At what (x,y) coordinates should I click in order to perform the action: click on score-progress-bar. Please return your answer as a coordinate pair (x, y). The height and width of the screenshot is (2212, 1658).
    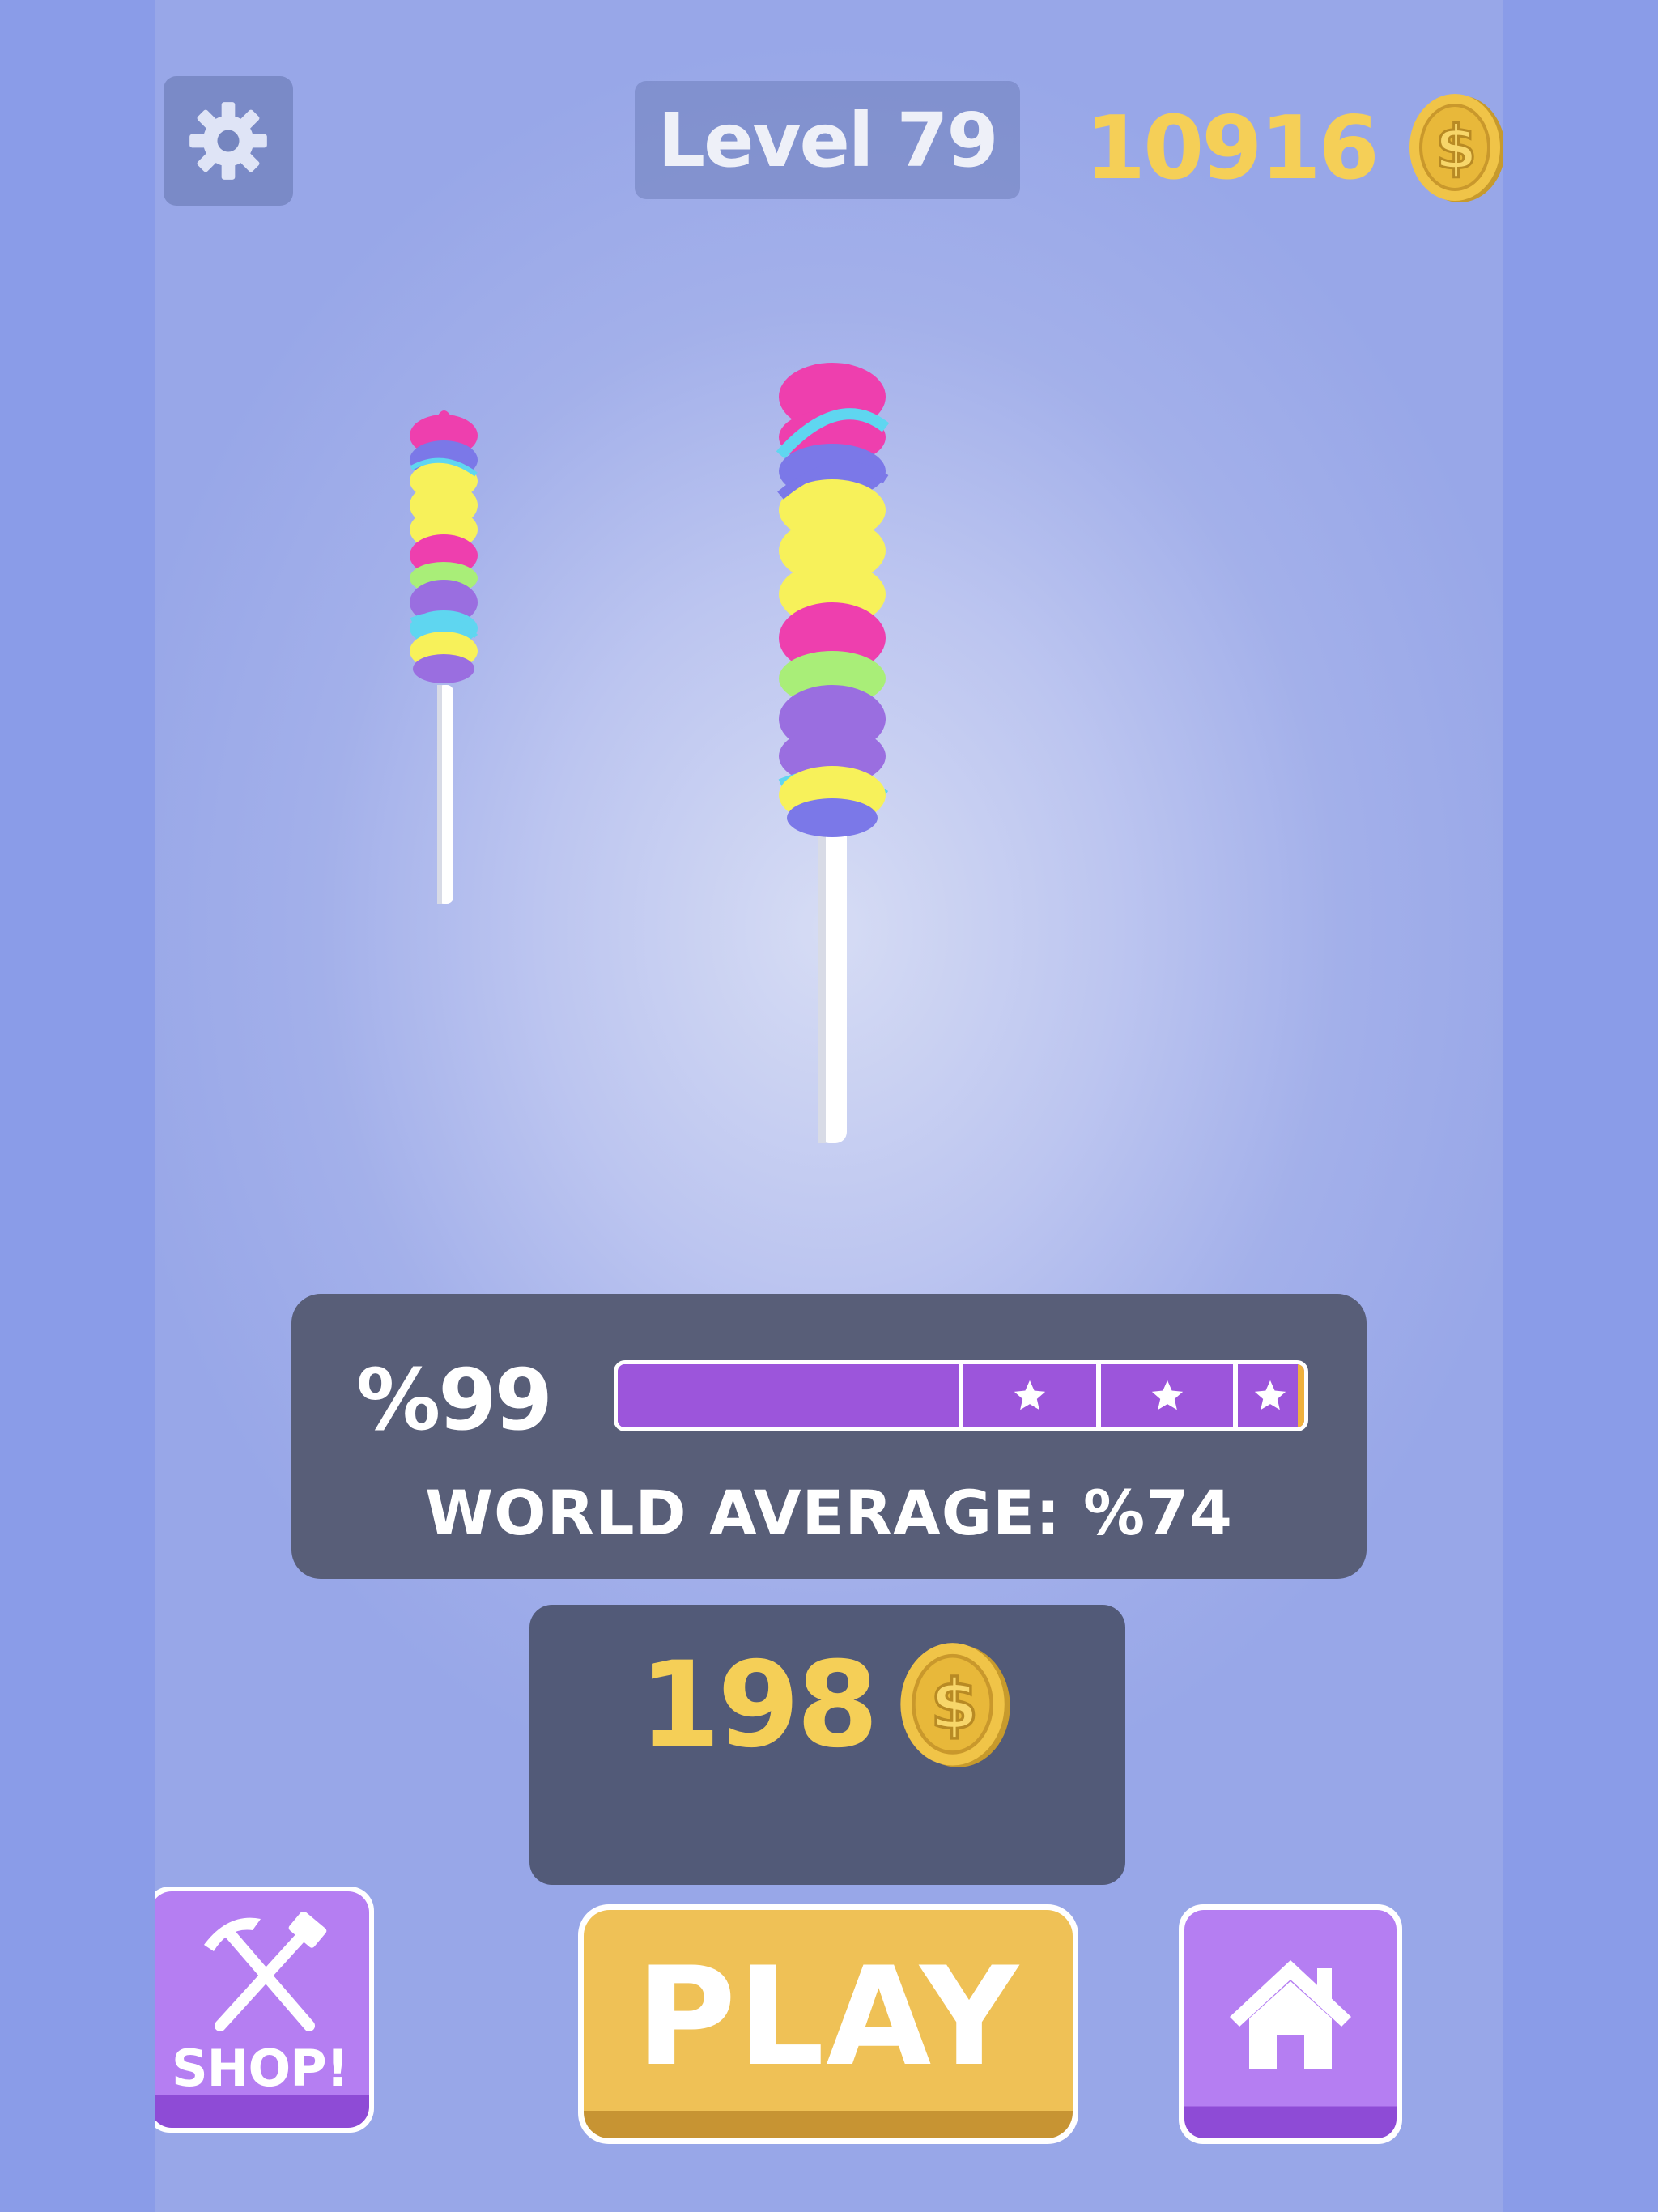
    Looking at the image, I should click on (961, 1396).